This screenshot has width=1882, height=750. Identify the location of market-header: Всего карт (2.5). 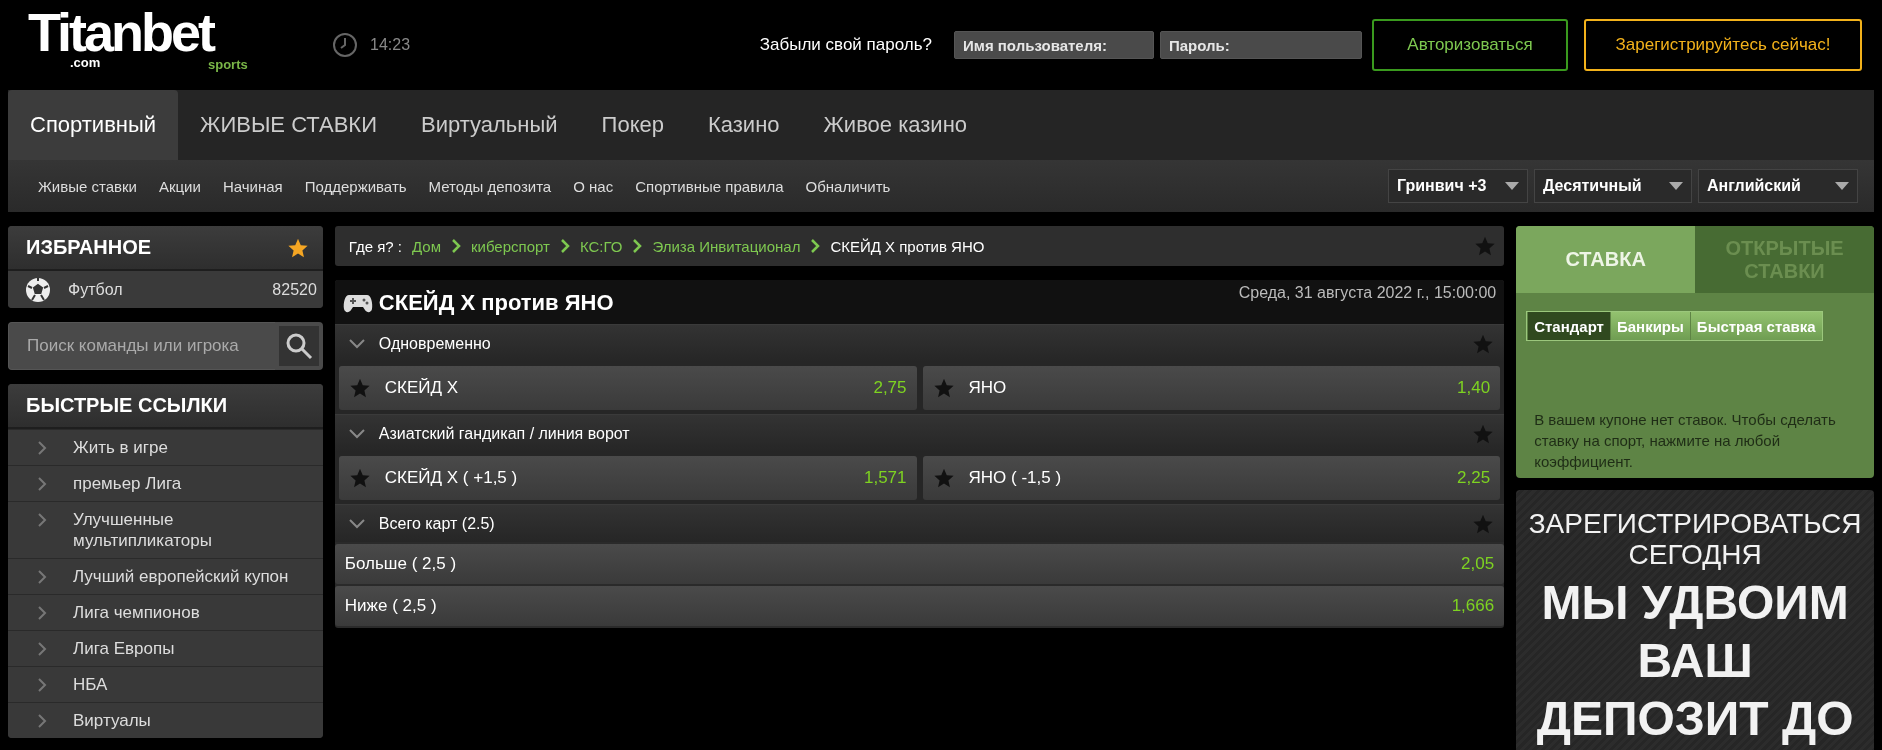
(919, 523).